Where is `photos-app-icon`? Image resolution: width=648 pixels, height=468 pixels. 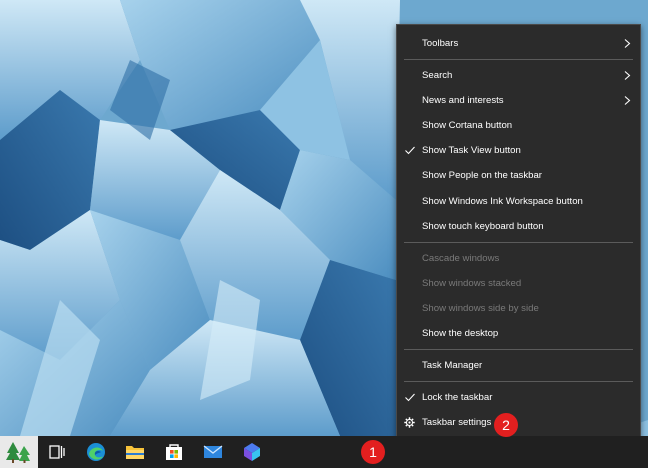
photos-app-icon is located at coordinates (252, 452).